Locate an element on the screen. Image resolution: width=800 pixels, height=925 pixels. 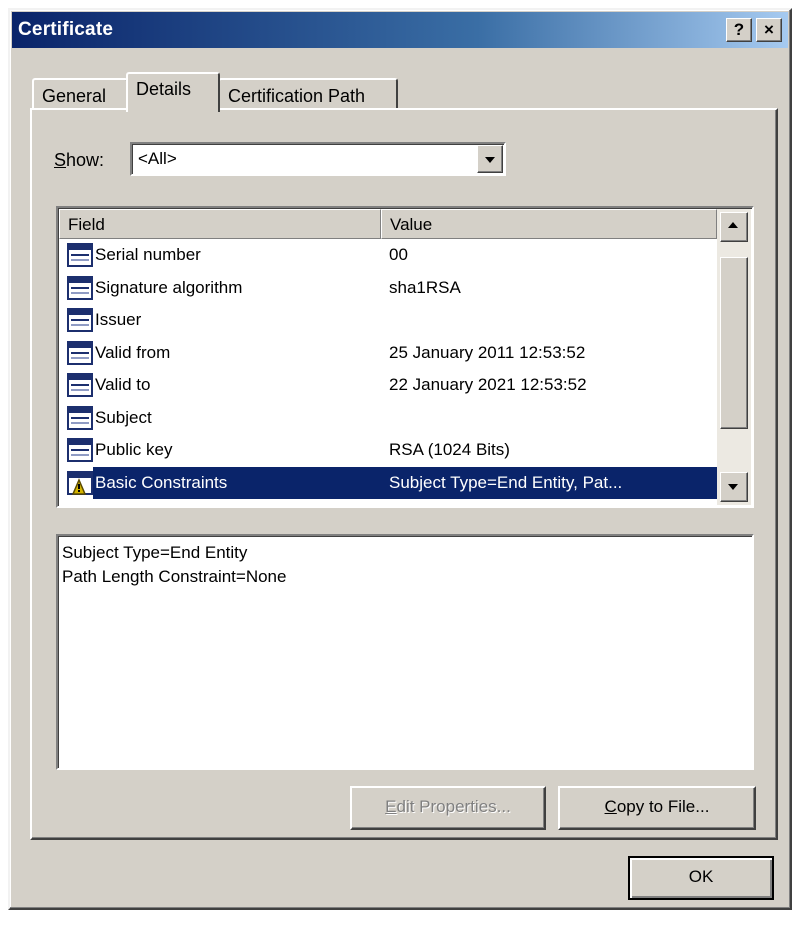
field-value: 22 January 2021 12:53:52 is located at coordinates (488, 384).